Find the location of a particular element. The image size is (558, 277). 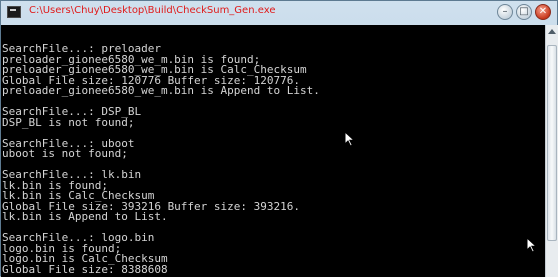

caption-buttons: – □ ✕ is located at coordinates (524, 12).